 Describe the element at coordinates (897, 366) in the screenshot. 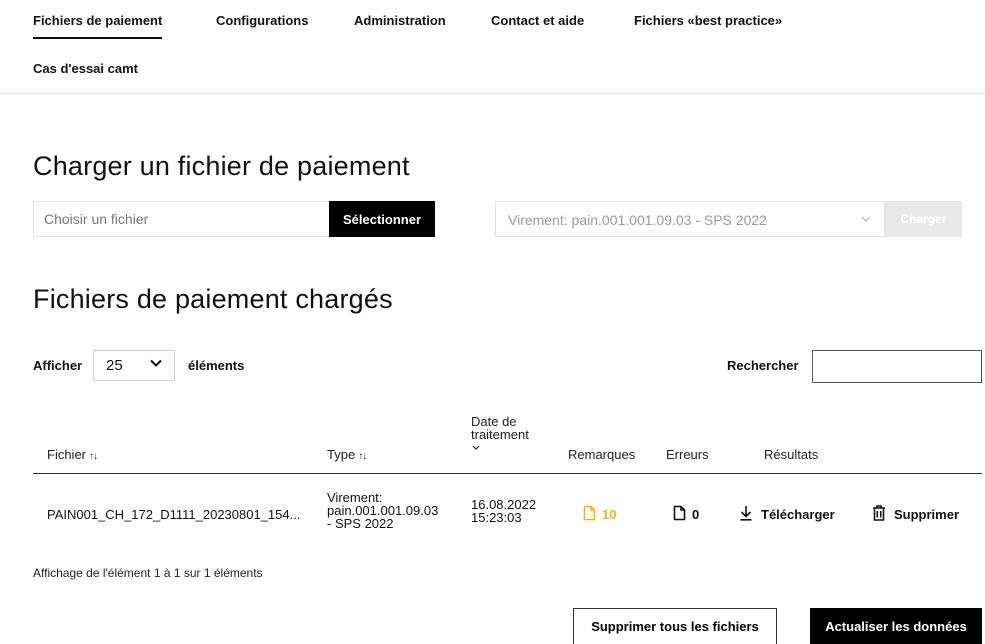

I see `search-input` at that location.